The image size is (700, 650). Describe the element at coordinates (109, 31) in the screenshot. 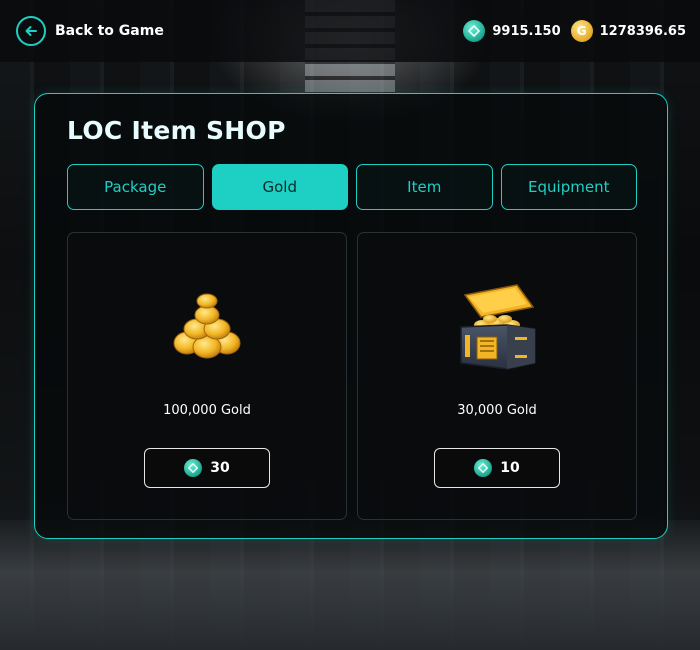

I see `back-to-game-label: Back to Game` at that location.